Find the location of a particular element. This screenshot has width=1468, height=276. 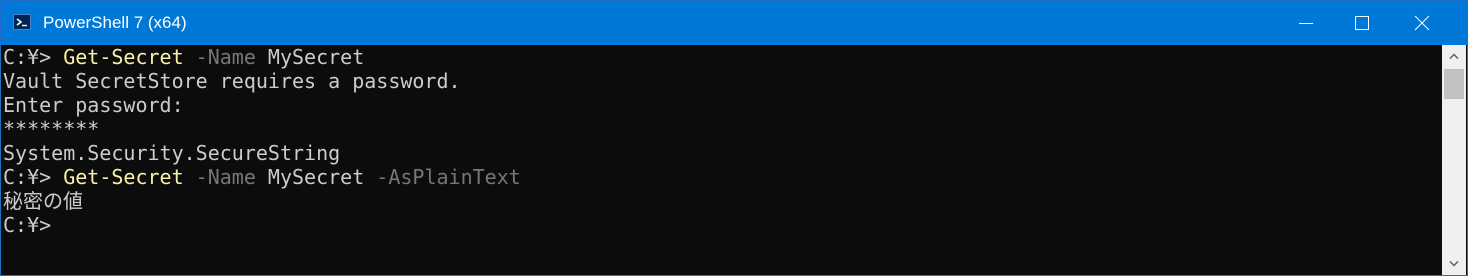

console-line: ******** is located at coordinates (51, 129).